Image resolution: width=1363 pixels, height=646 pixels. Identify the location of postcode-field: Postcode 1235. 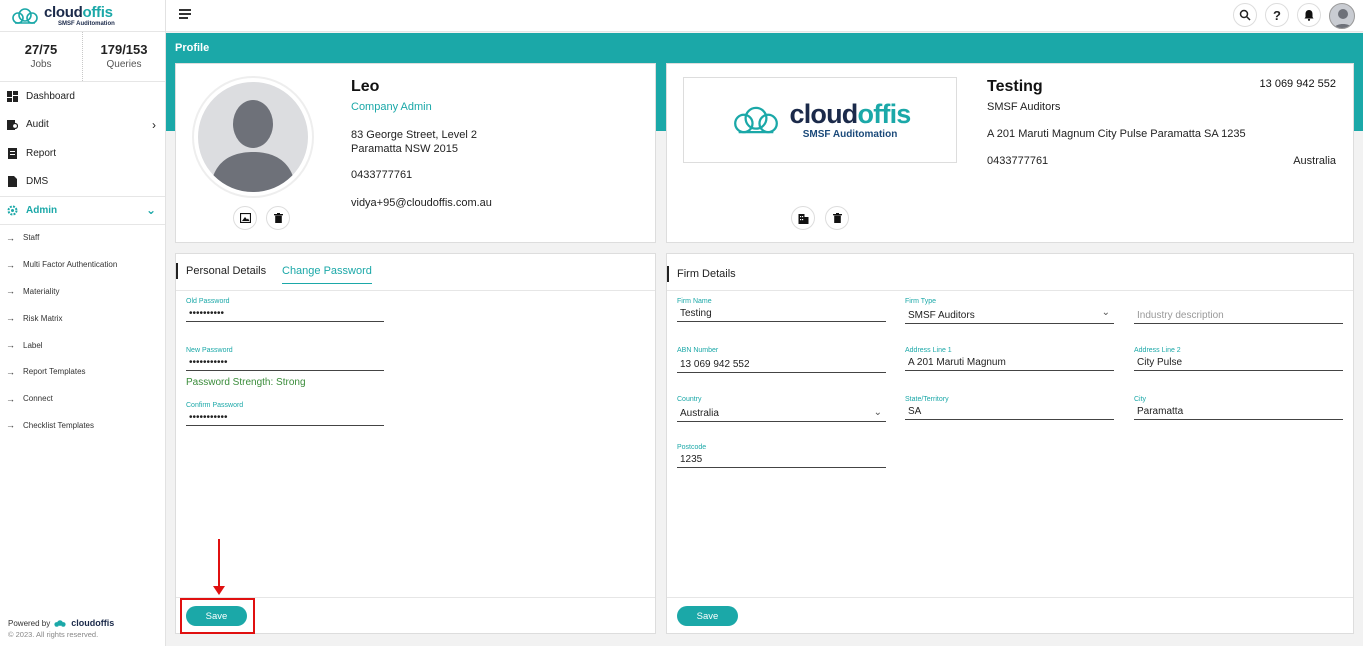
(781, 456).